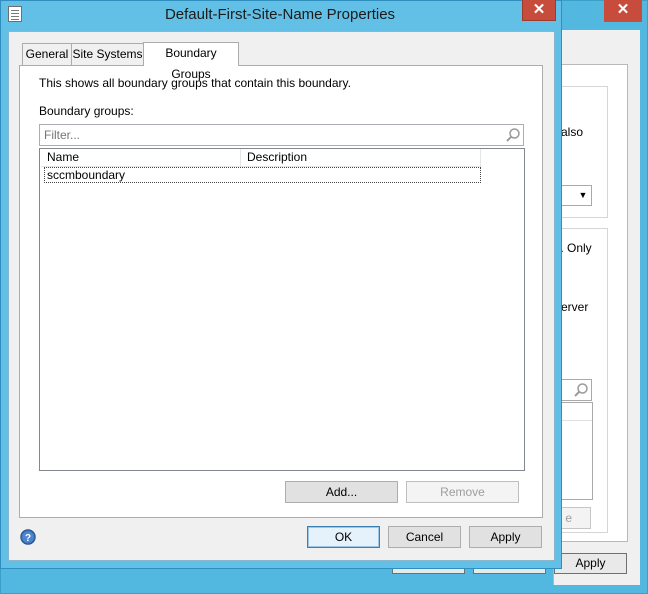 This screenshot has height=594, width=648. Describe the element at coordinates (281, 135) in the screenshot. I see `filter-input` at that location.